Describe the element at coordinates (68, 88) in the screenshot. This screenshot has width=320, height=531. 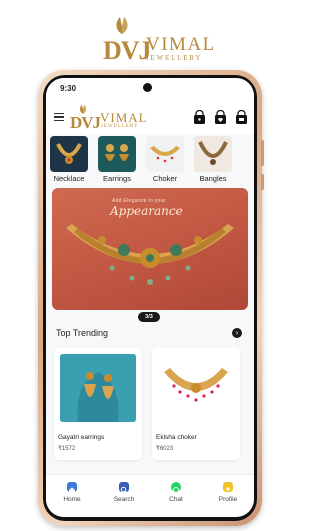
I see `status-time: 9:30` at that location.